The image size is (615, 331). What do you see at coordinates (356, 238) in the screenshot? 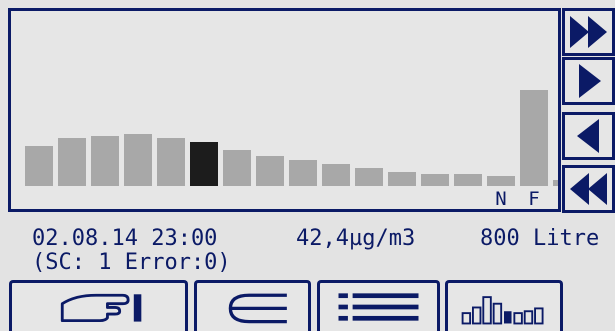
I see `concentration-text: 42,4µg/m3` at bounding box center [356, 238].